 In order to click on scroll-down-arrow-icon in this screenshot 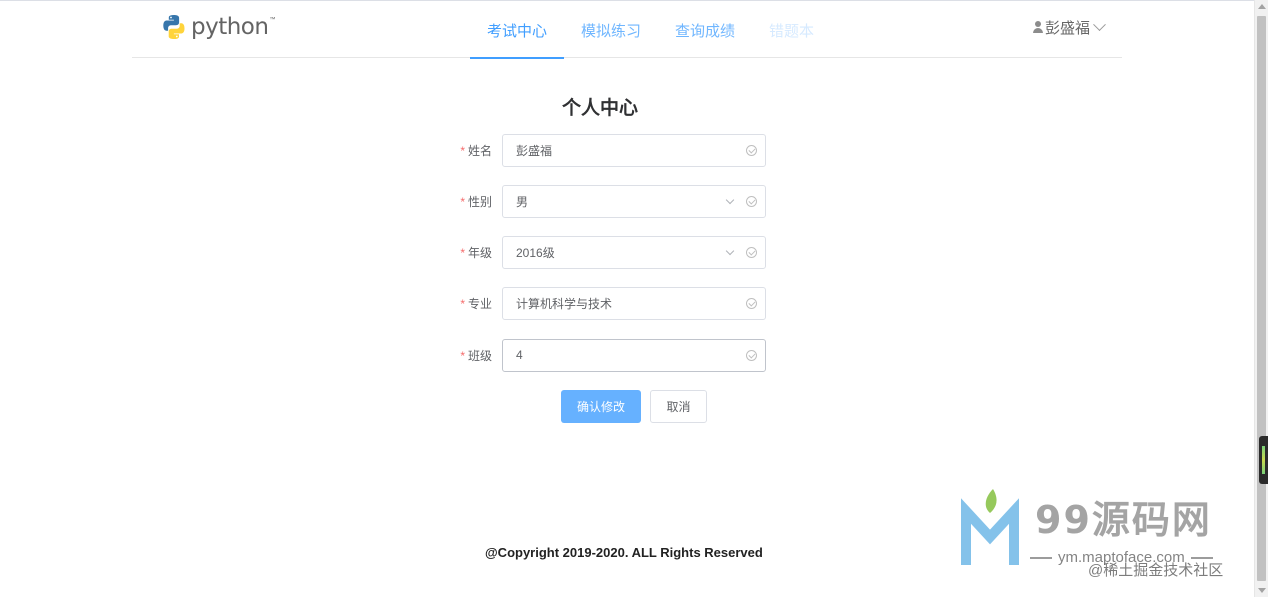, I will do `click(1262, 590)`.